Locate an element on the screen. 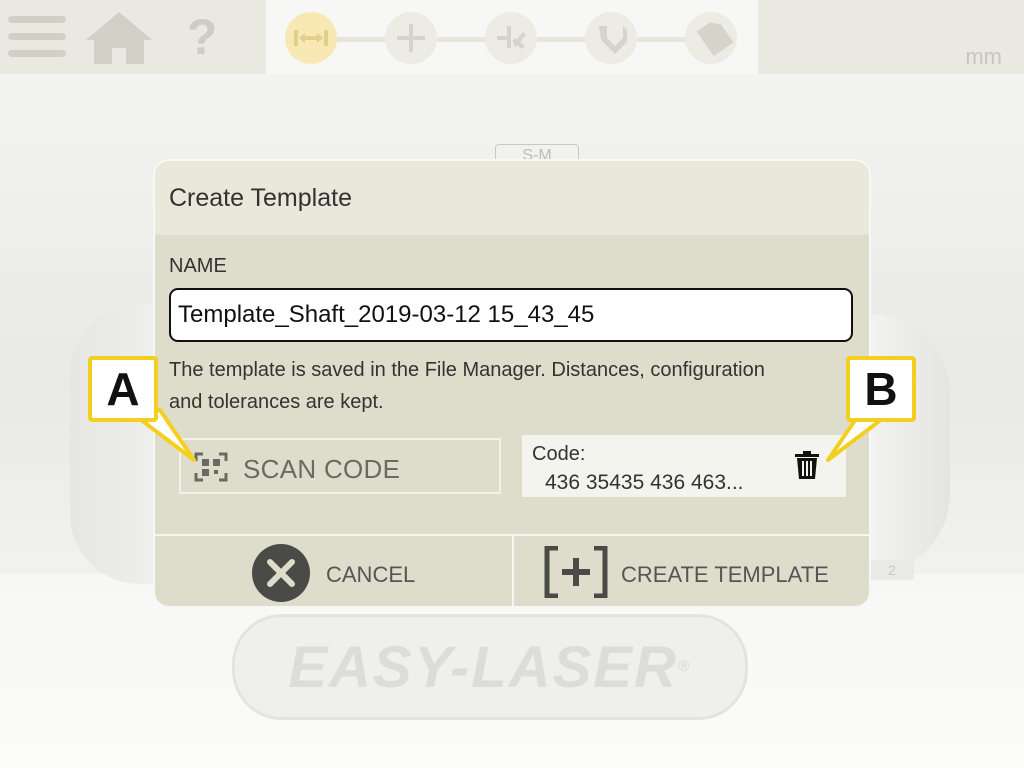 This screenshot has height=768, width=1024. home-icon is located at coordinates (119, 38).